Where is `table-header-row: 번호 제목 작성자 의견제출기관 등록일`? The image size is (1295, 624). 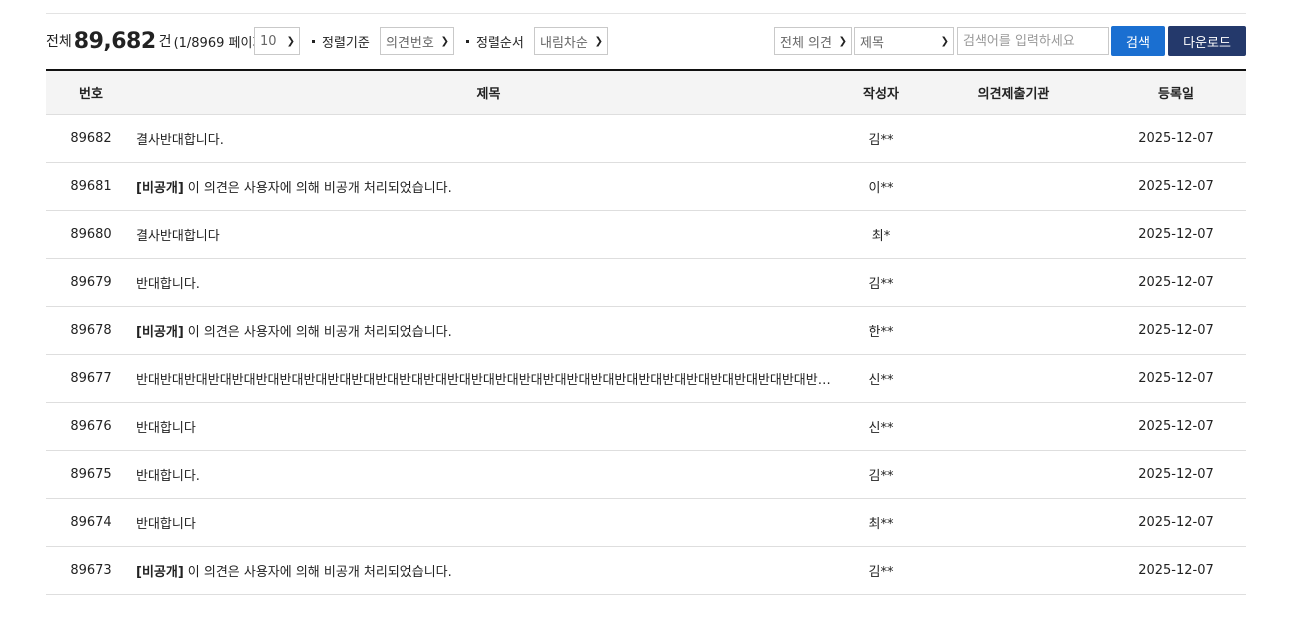
table-header-row: 번호 제목 작성자 의견제출기관 등록일 is located at coordinates (646, 92).